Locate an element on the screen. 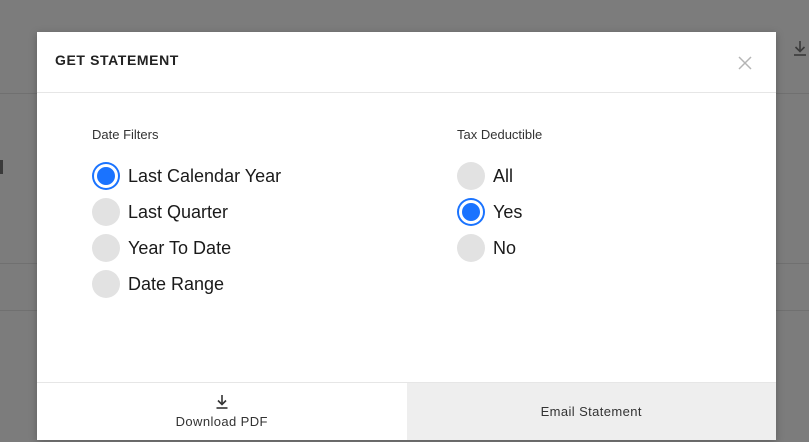  radio-no: No is located at coordinates (499, 248).